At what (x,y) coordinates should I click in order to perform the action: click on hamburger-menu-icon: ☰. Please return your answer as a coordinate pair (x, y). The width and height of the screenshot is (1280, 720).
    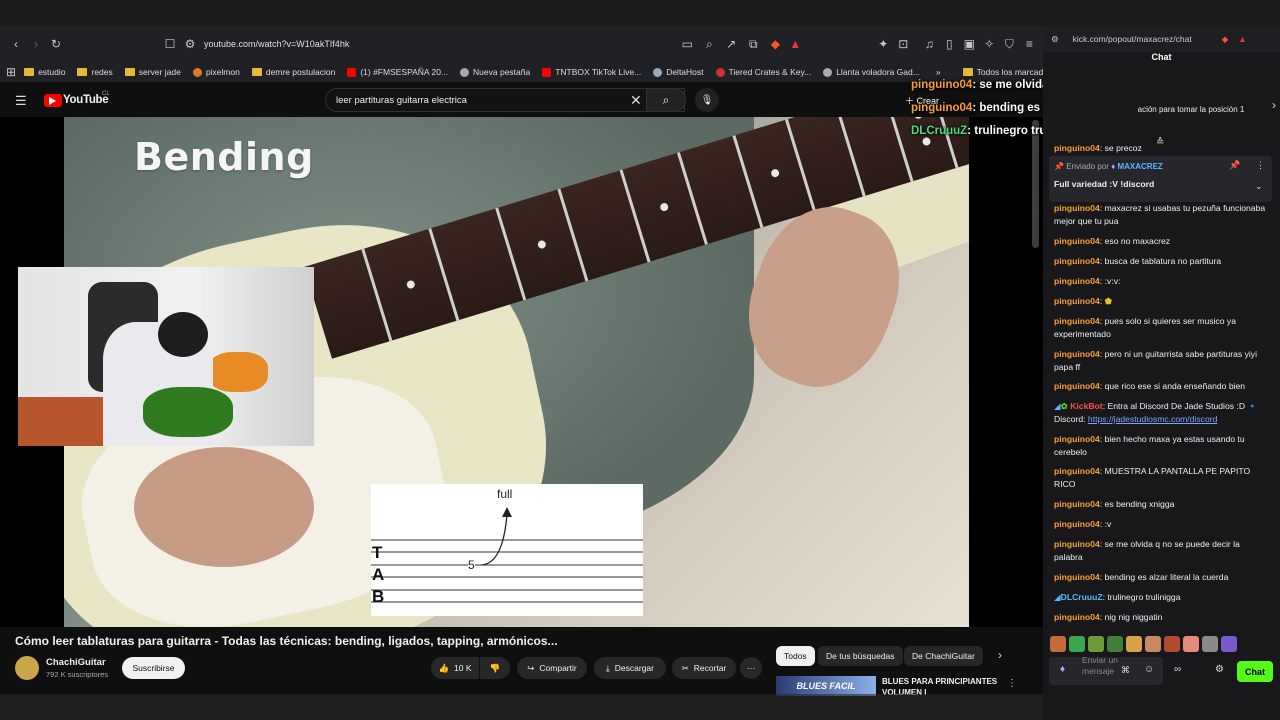
    Looking at the image, I should click on (21, 101).